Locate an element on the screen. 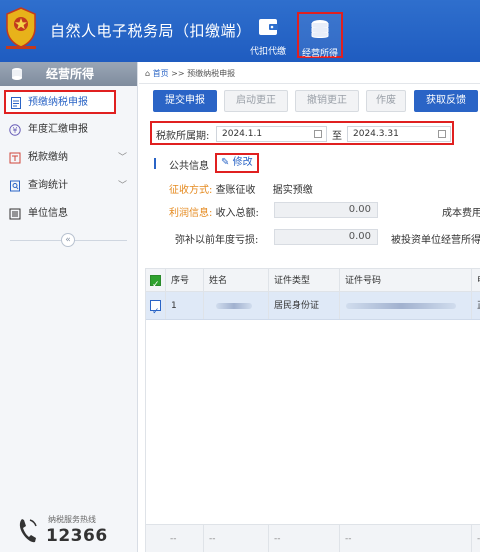 This screenshot has width=480, height=552. list-icon is located at coordinates (15, 214).